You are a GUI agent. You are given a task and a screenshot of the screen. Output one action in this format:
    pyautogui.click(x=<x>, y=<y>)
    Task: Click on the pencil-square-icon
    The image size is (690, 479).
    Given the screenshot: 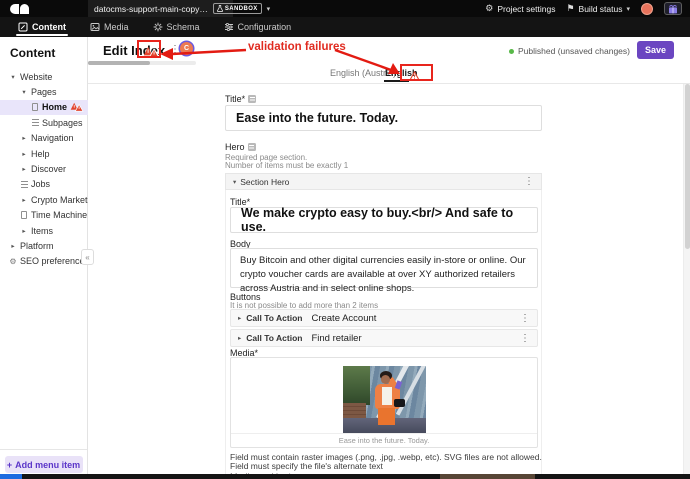 What is the action you would take?
    pyautogui.click(x=23, y=27)
    